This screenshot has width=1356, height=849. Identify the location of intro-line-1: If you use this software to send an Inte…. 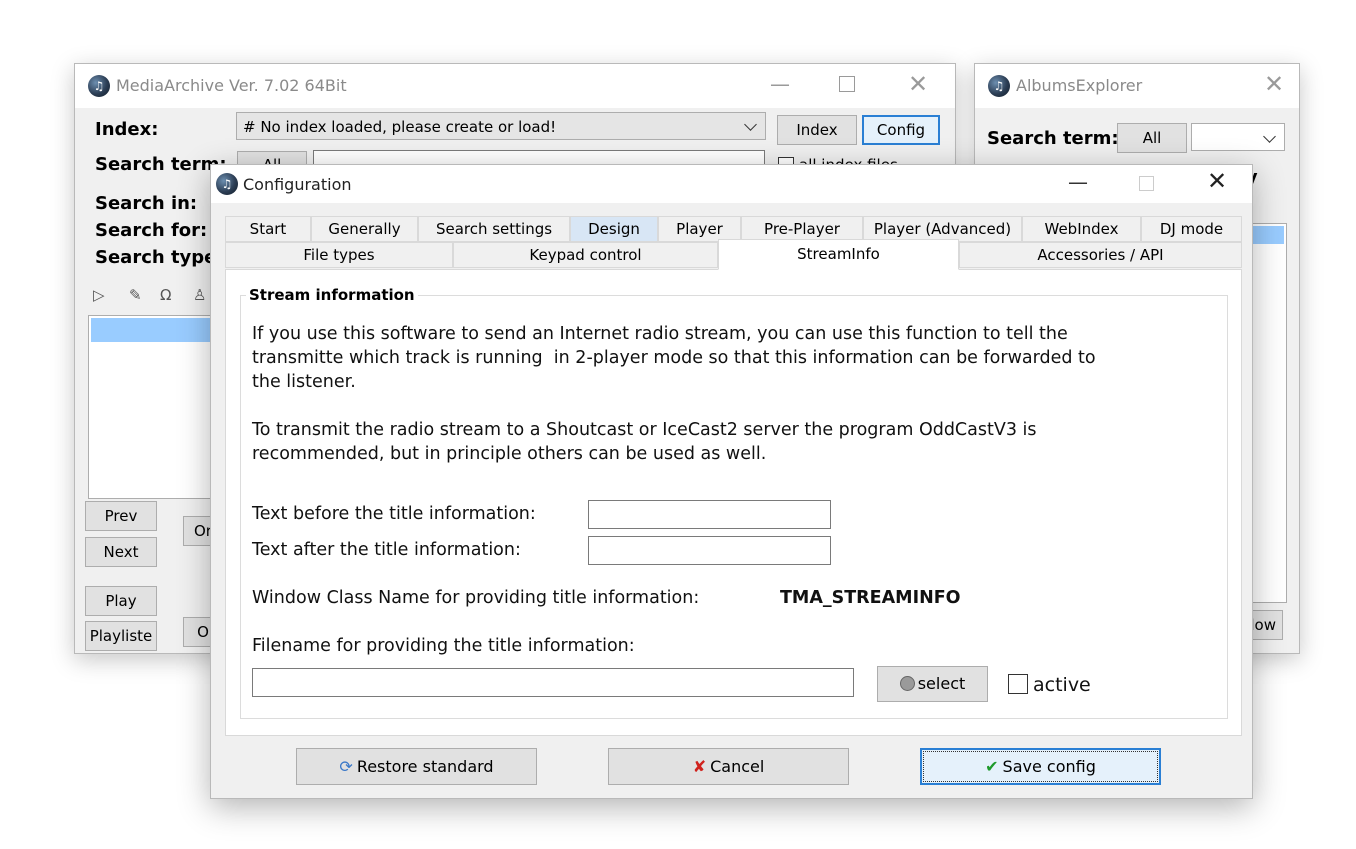
(660, 334).